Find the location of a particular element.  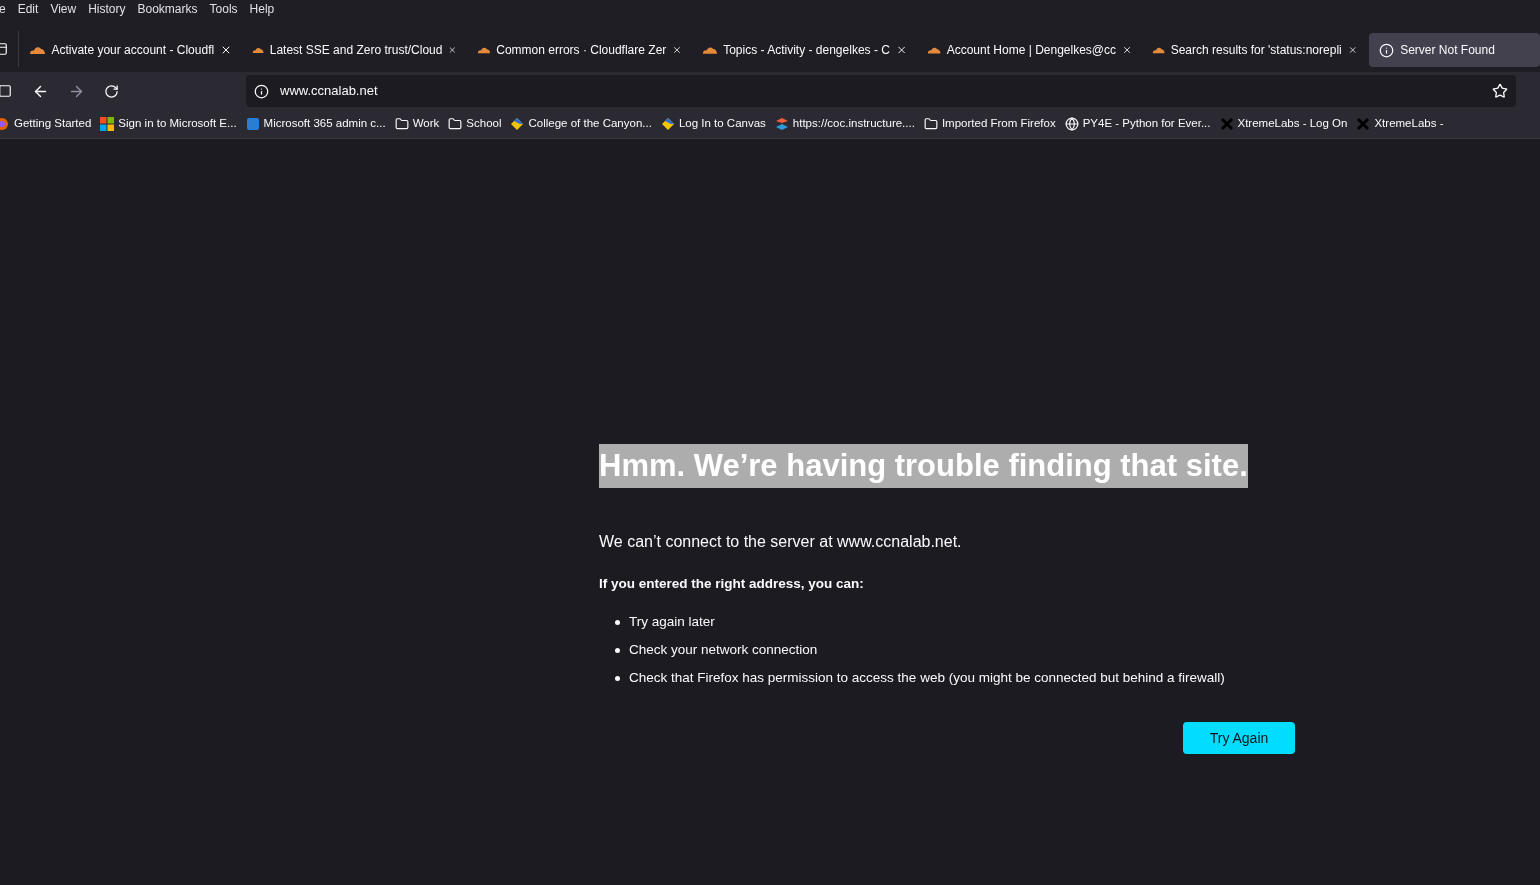

sidebar-icon is located at coordinates (6, 91).